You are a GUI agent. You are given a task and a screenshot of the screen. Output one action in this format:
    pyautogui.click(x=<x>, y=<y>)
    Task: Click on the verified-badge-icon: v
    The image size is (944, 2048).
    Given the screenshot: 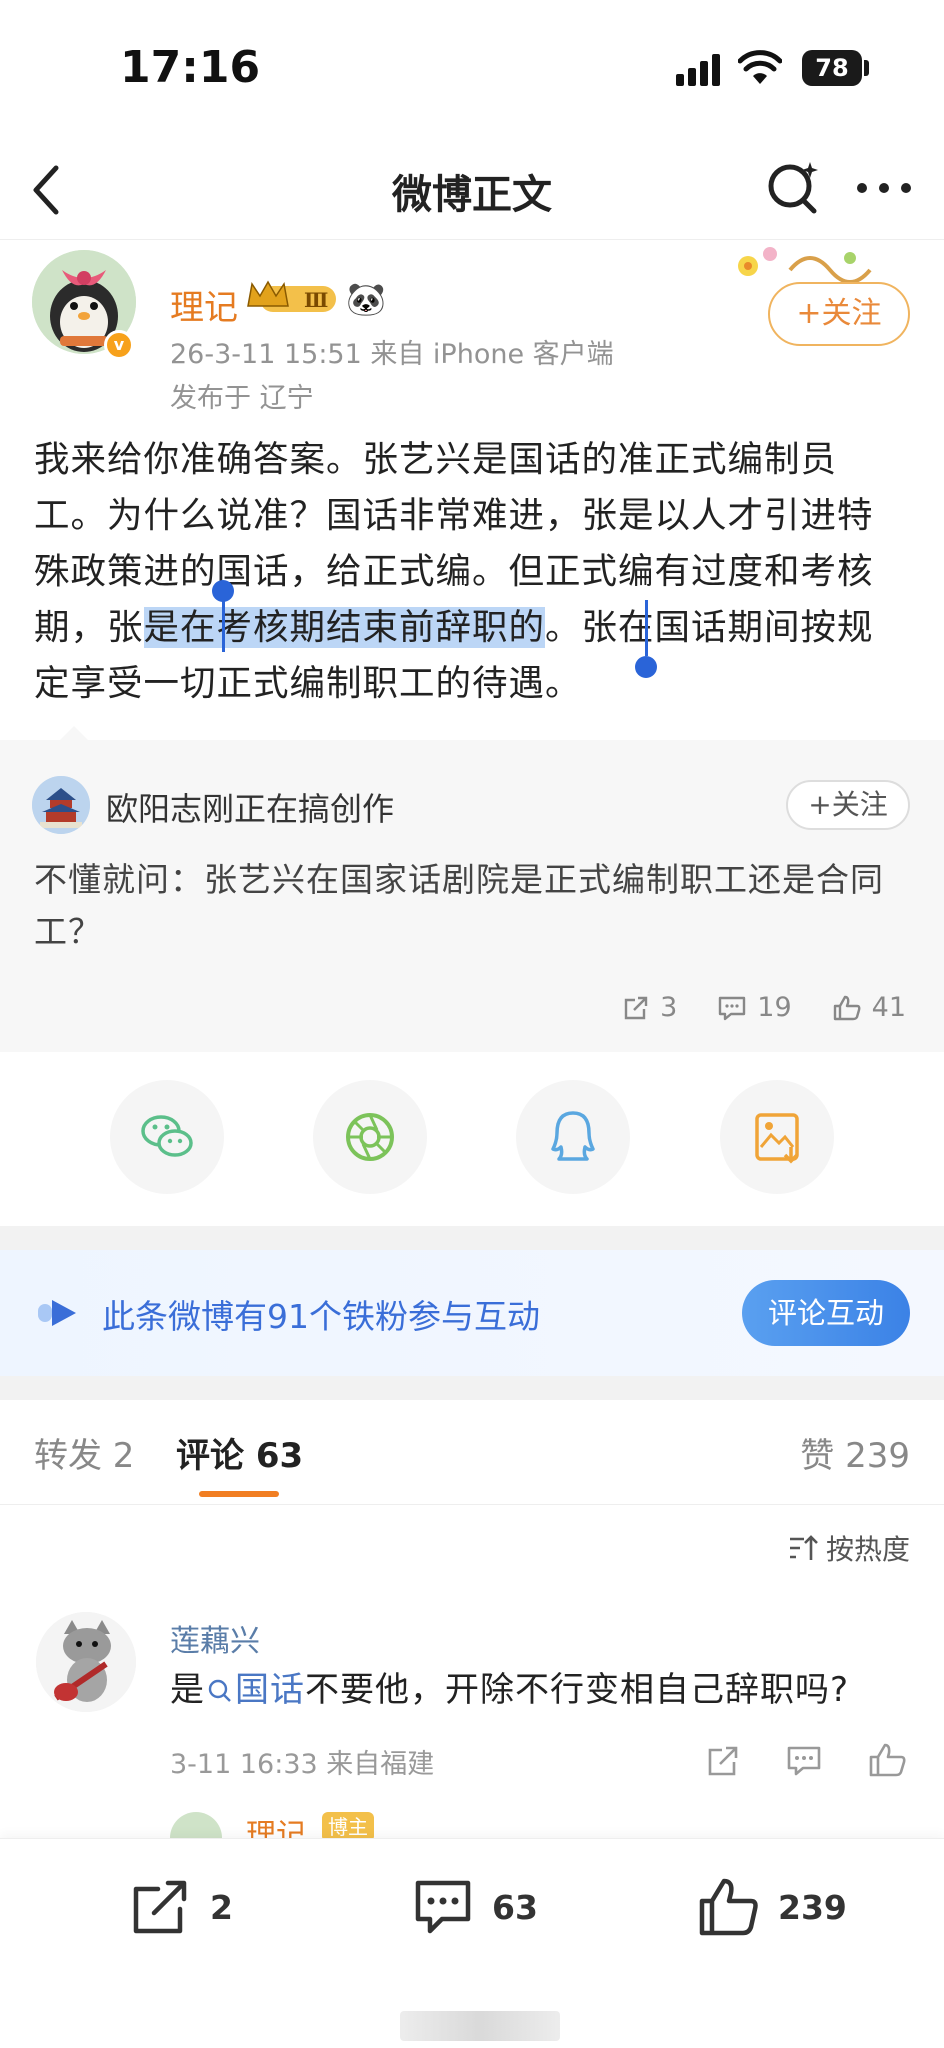 What is the action you would take?
    pyautogui.click(x=119, y=345)
    